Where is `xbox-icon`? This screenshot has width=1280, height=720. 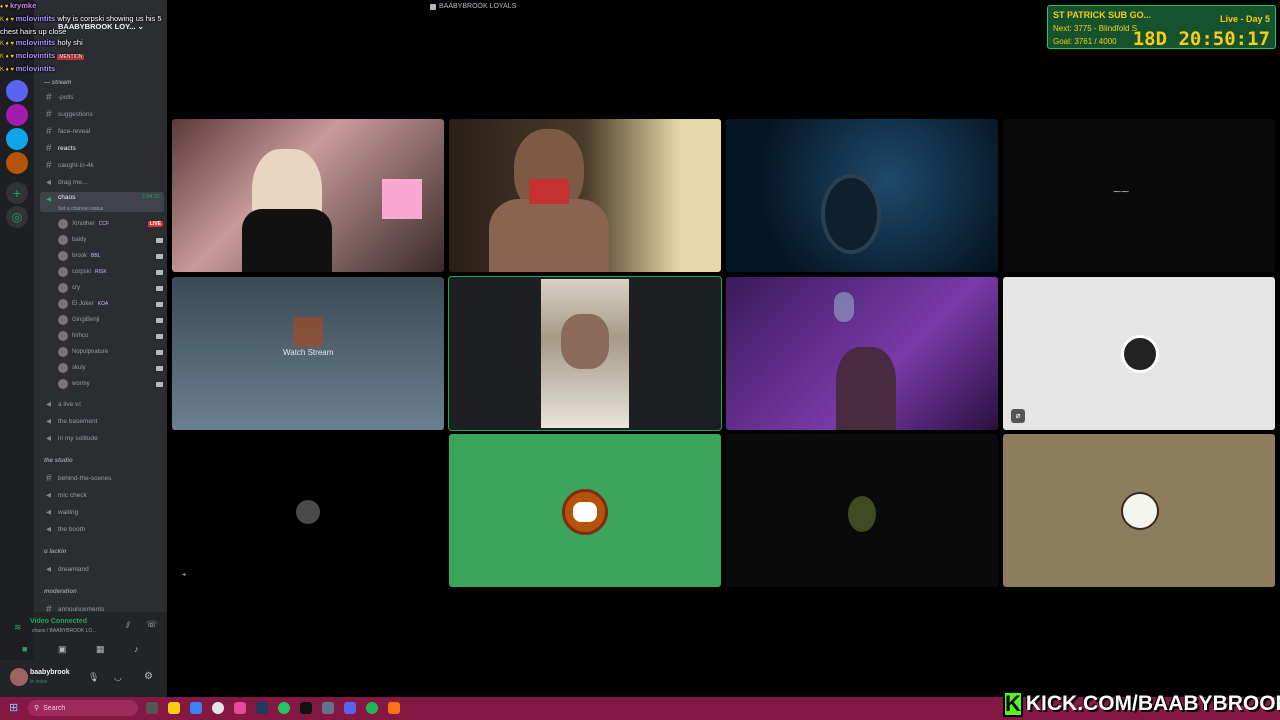
xbox-icon is located at coordinates (284, 708).